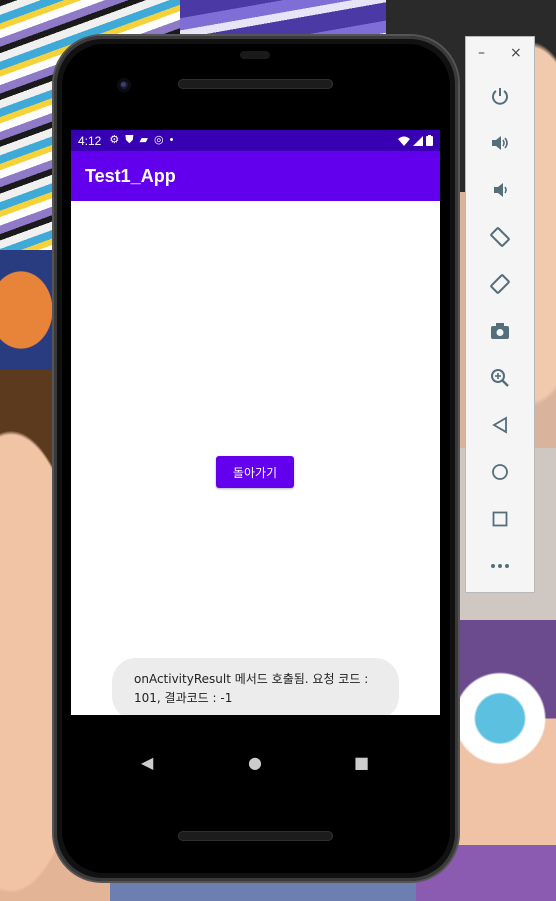 Image resolution: width=556 pixels, height=901 pixels. I want to click on minimize-button: –, so click(481, 53).